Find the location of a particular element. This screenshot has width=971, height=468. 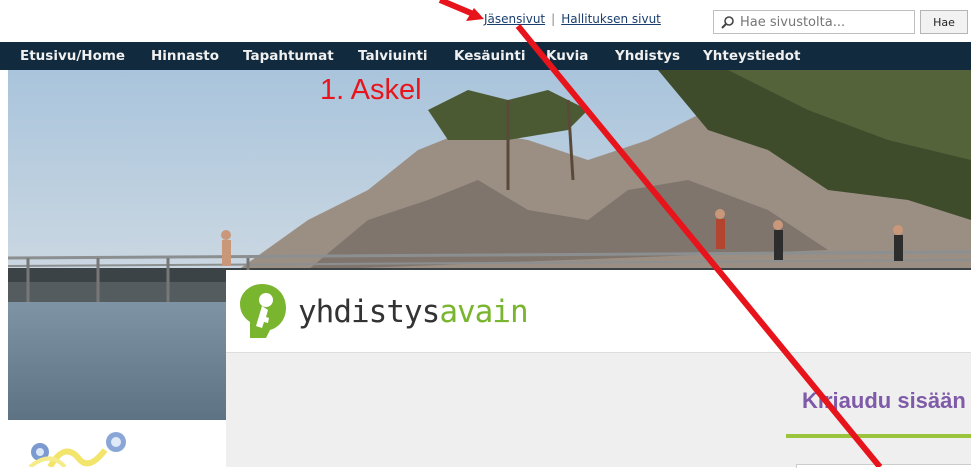

arrow-to-members-link is located at coordinates (459, 9).